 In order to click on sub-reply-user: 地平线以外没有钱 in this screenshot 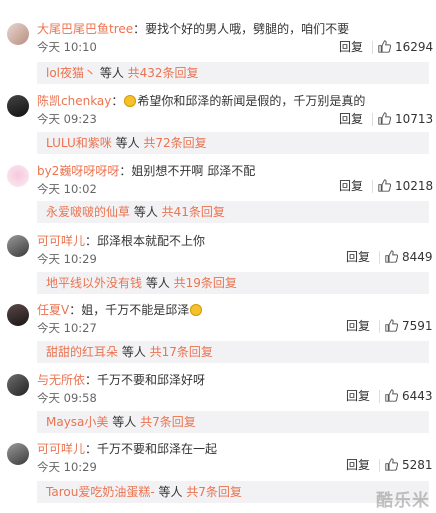, I will do `click(94, 283)`.